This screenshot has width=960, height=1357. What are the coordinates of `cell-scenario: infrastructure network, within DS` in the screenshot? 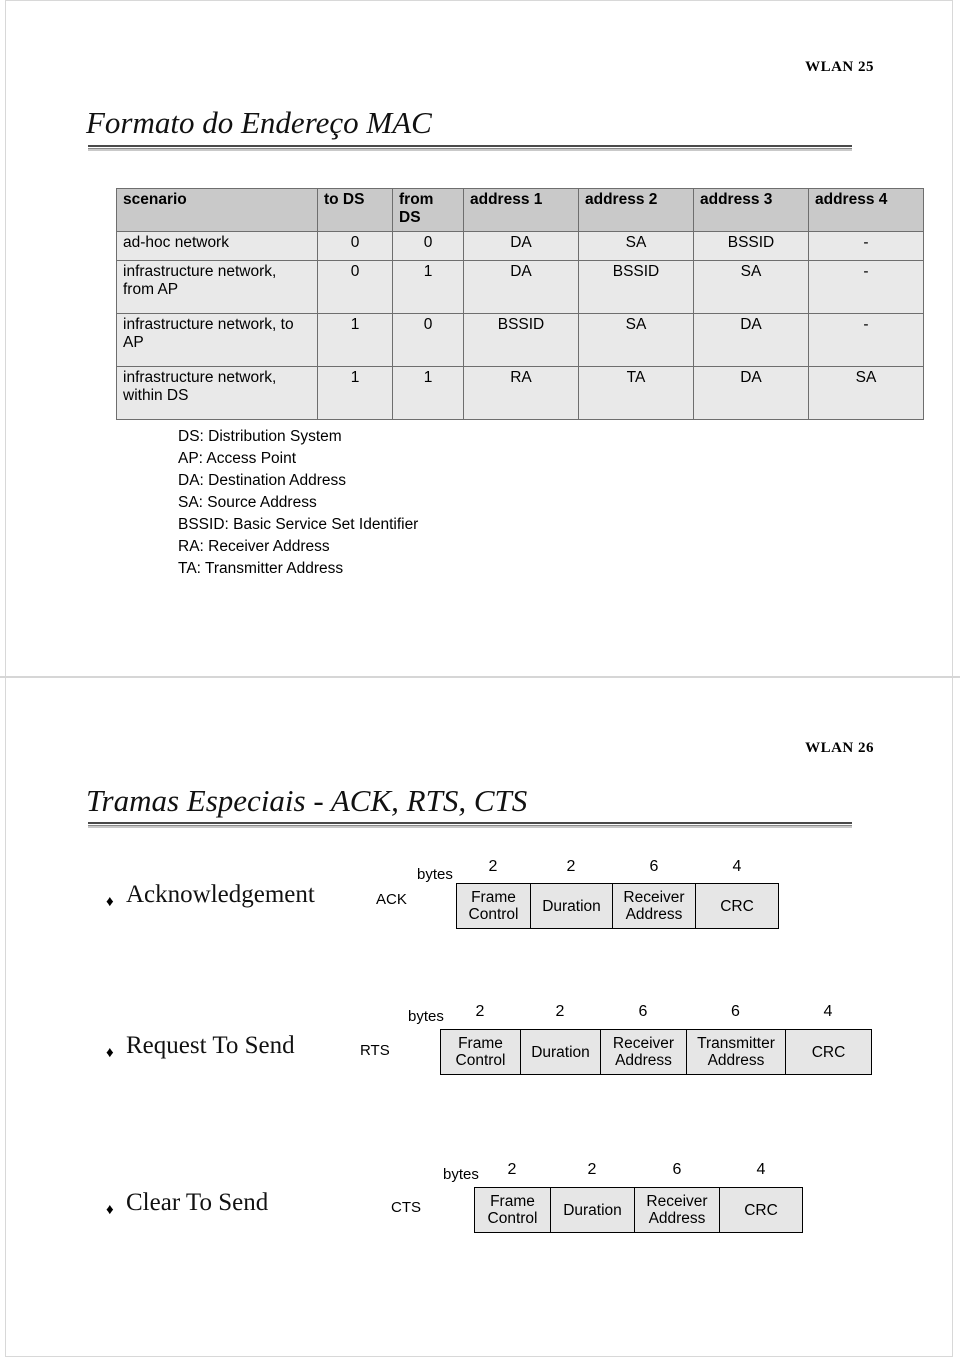 It's located at (217, 393).